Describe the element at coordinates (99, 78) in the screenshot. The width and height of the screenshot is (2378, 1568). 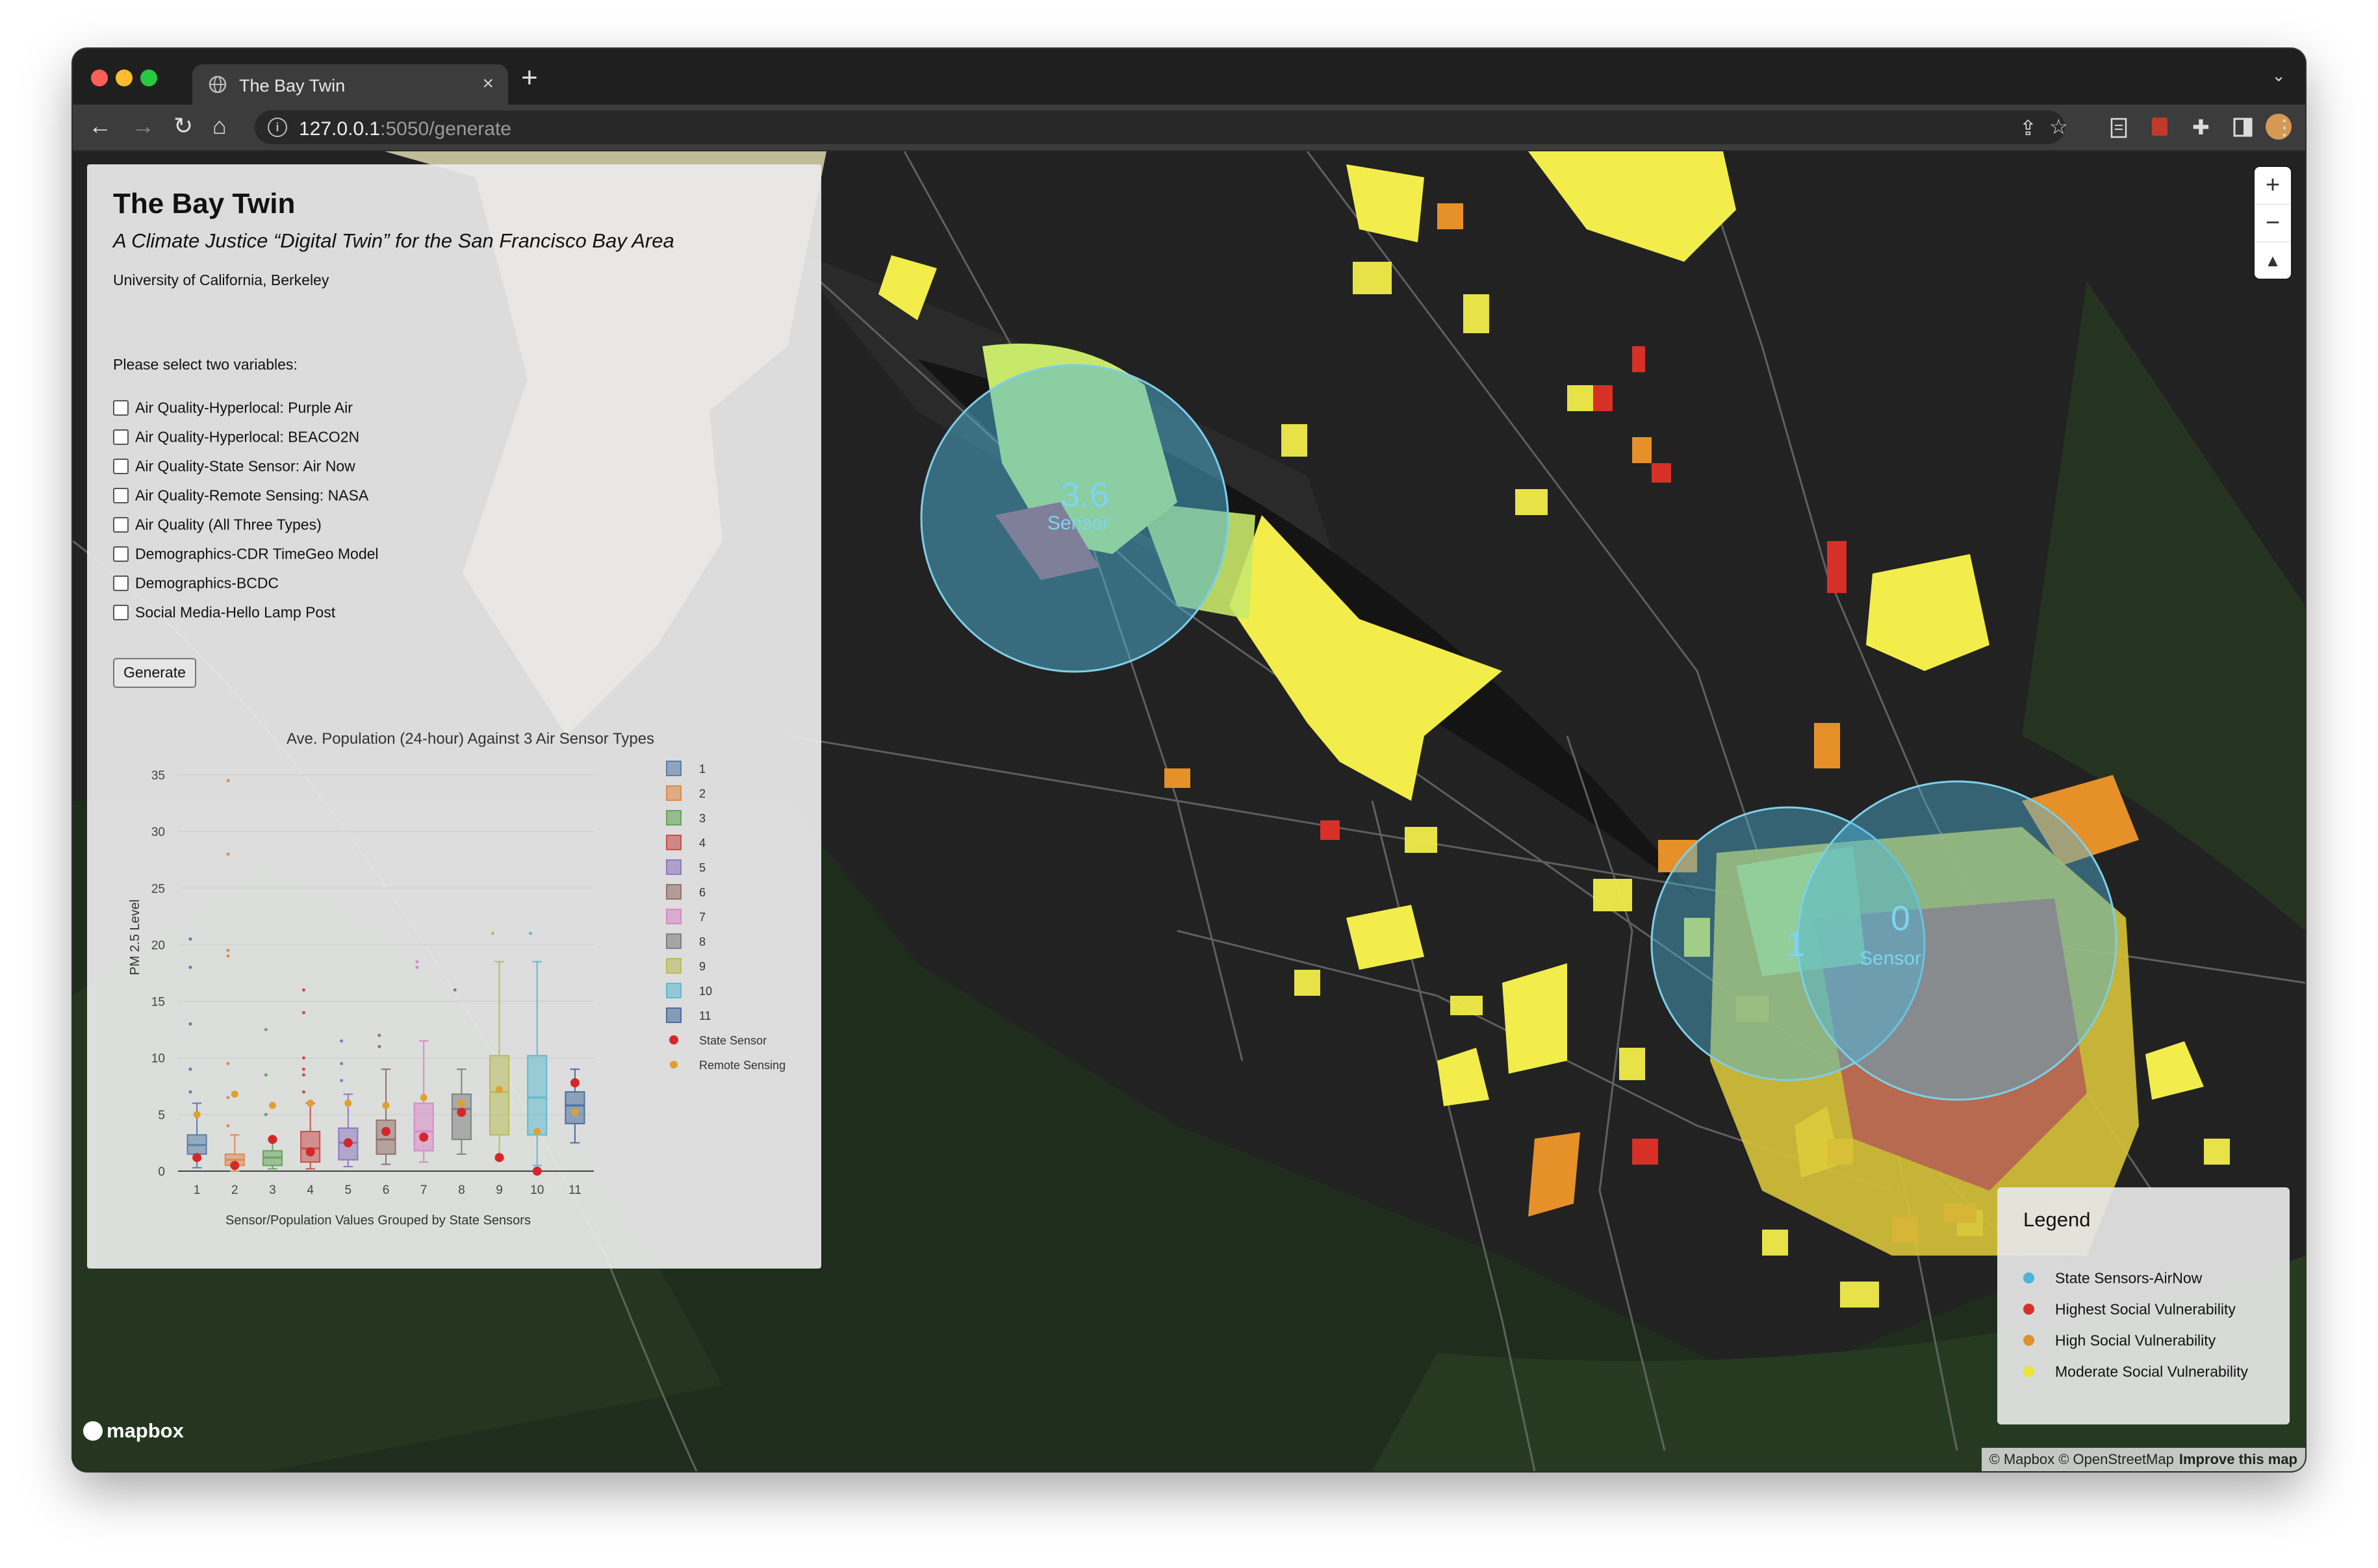
I see `close-window-button` at that location.